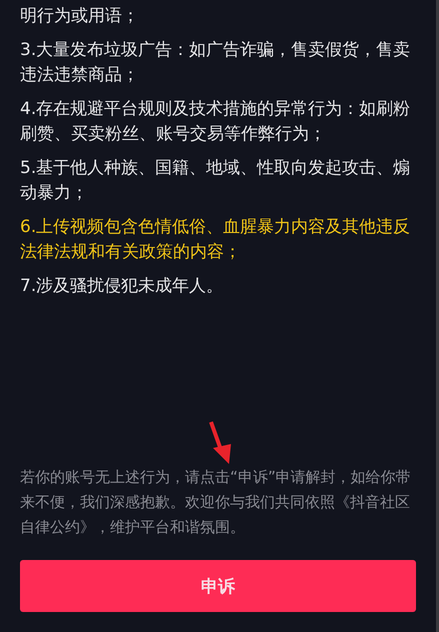 Image resolution: width=439 pixels, height=632 pixels. I want to click on rule-text: 7.涉及骚扰侵犯未成年人。, so click(122, 286).